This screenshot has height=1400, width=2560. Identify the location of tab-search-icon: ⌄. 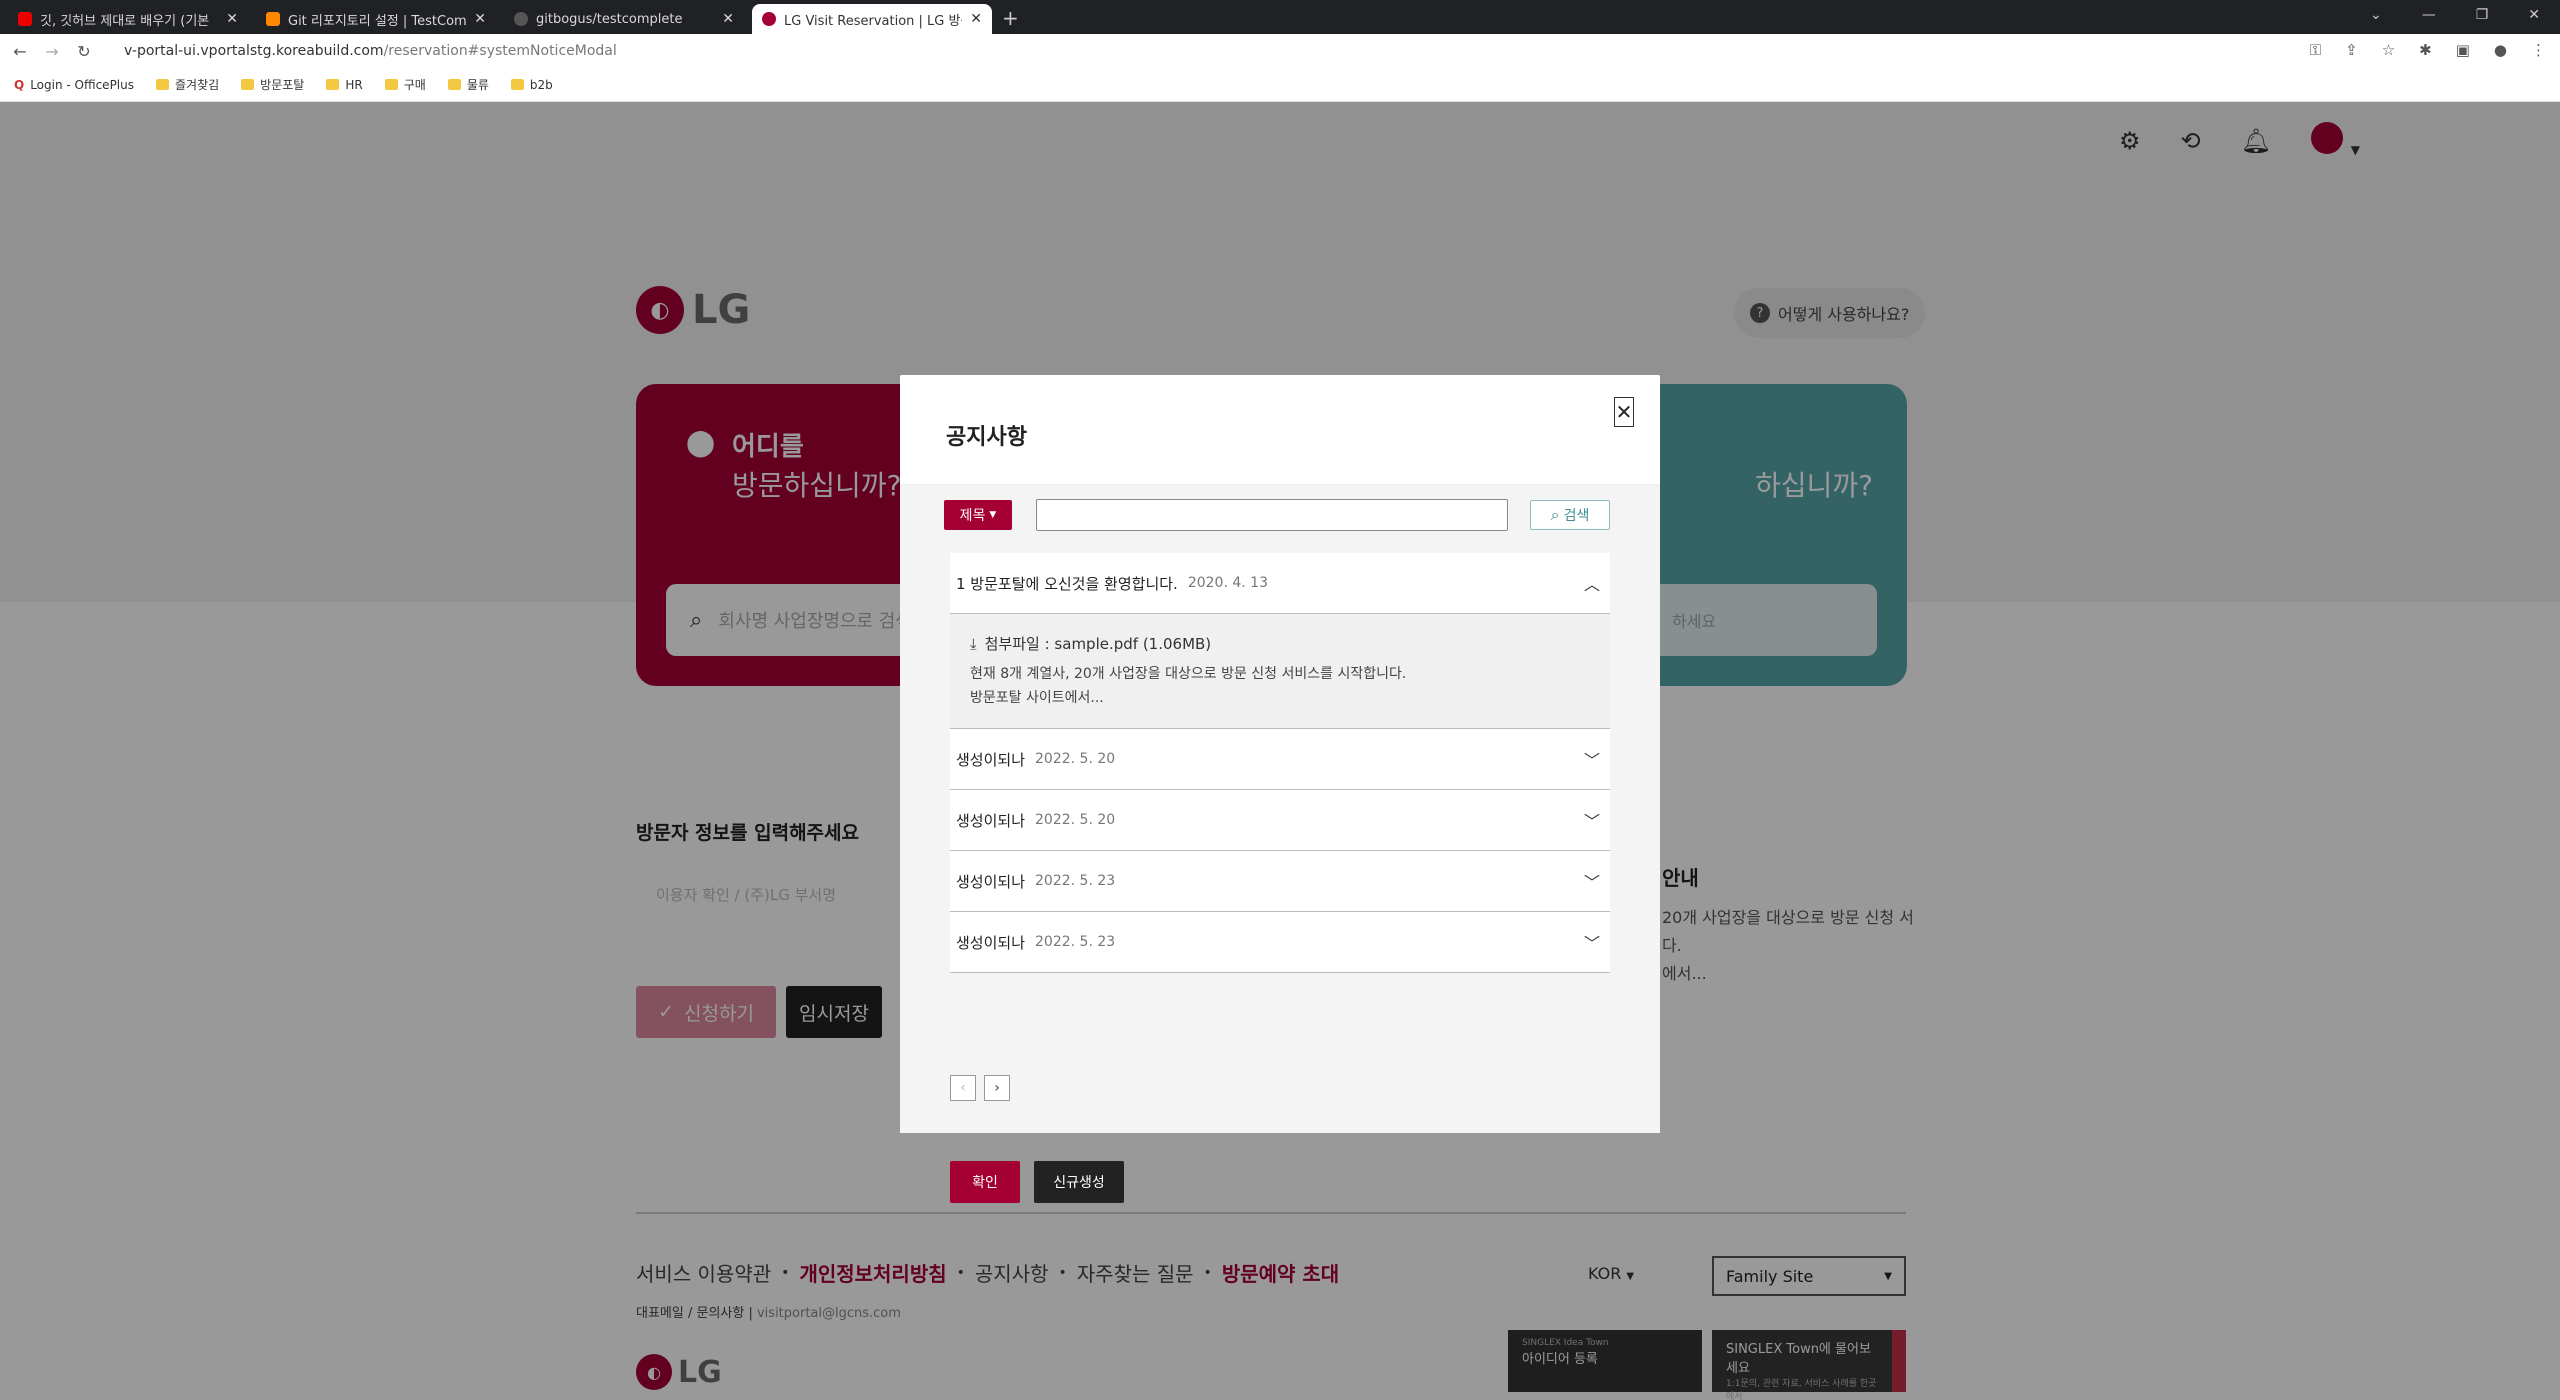
(2376, 15).